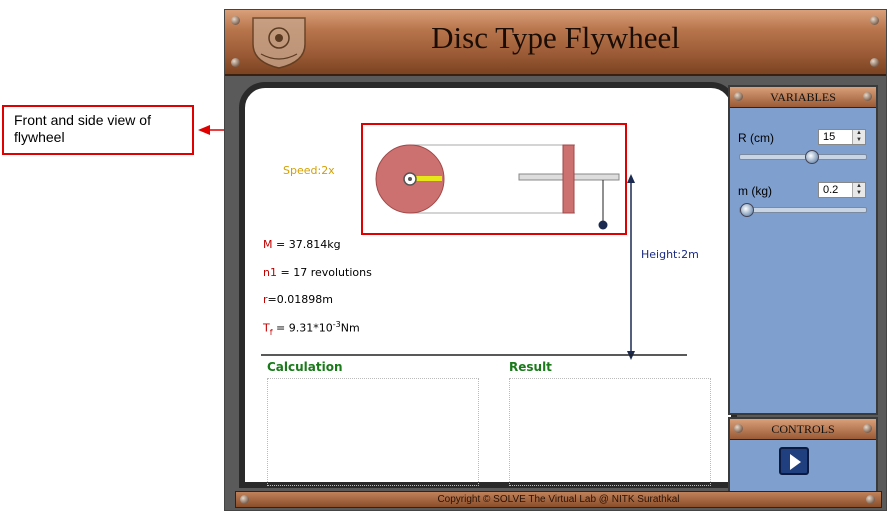  What do you see at coordinates (842, 190) in the screenshot?
I see `mass-stepper: 0.2 ▲ ▼` at bounding box center [842, 190].